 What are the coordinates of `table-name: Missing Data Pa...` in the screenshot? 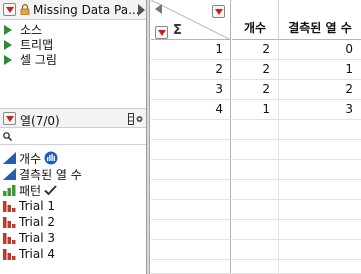 It's located at (86, 10).